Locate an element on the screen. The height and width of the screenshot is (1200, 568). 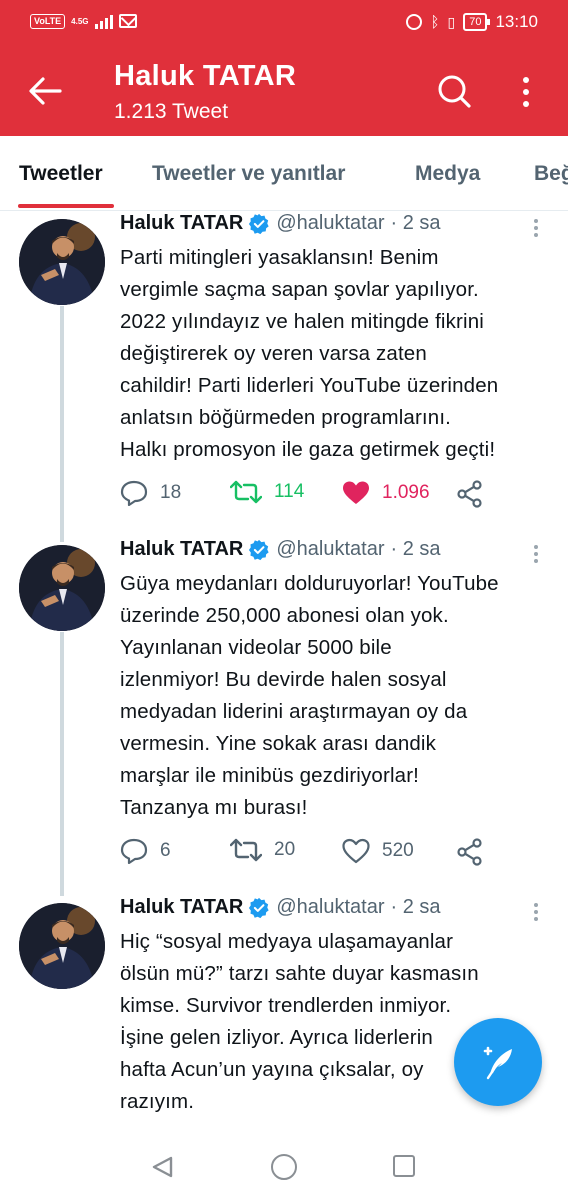
network-type: 4.5G is located at coordinates (80, 21).